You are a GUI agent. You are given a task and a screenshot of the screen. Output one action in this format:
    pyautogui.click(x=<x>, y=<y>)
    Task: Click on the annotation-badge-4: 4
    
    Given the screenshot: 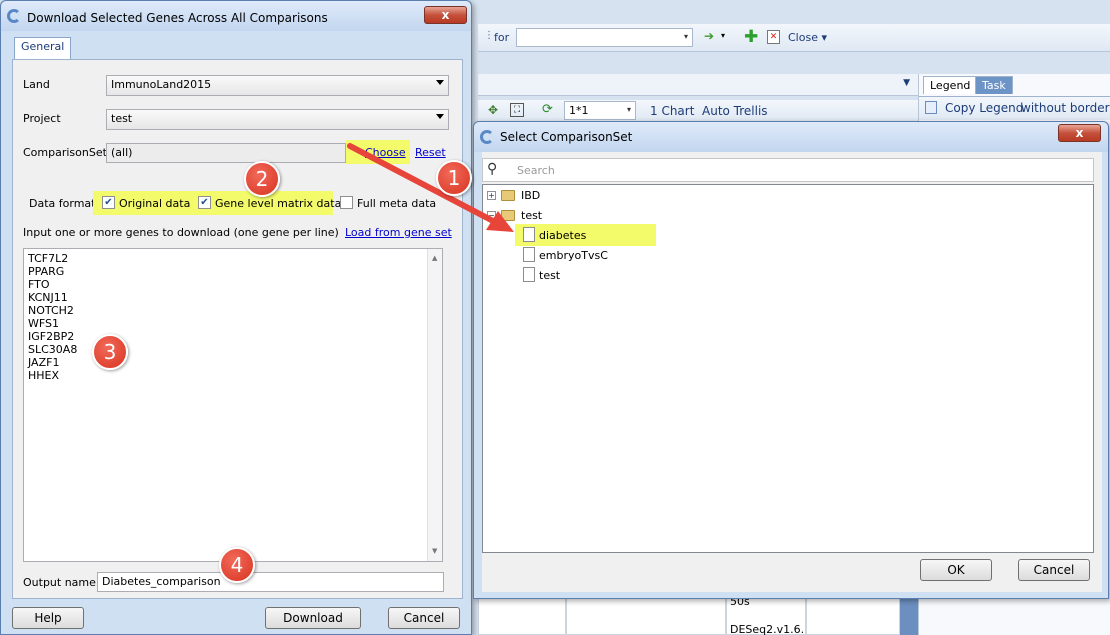 What is the action you would take?
    pyautogui.click(x=237, y=565)
    